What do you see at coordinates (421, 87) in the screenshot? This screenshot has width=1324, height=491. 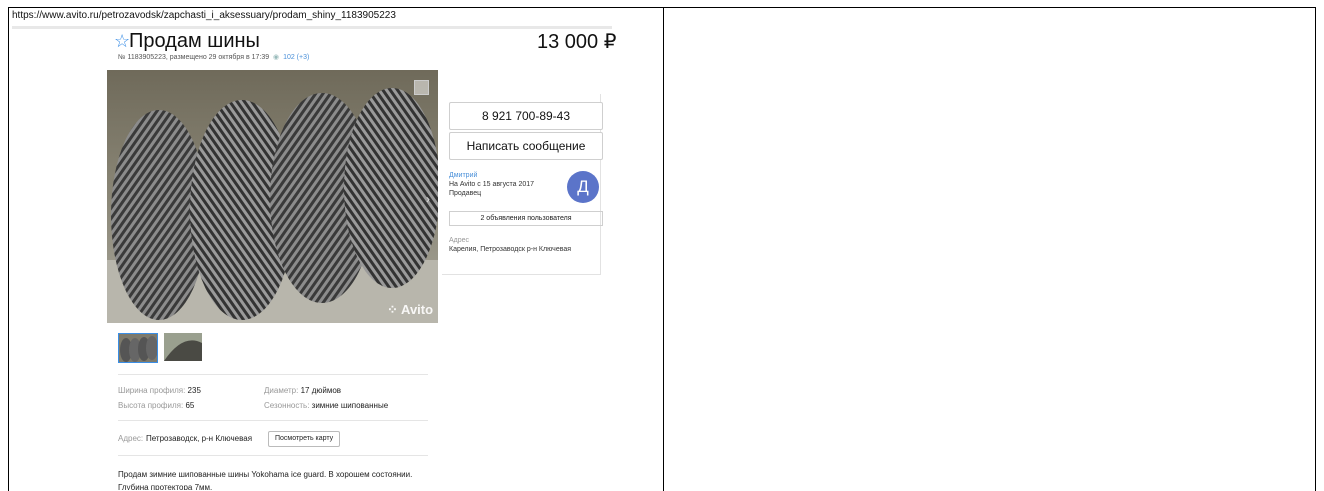 I see `expand-icon` at bounding box center [421, 87].